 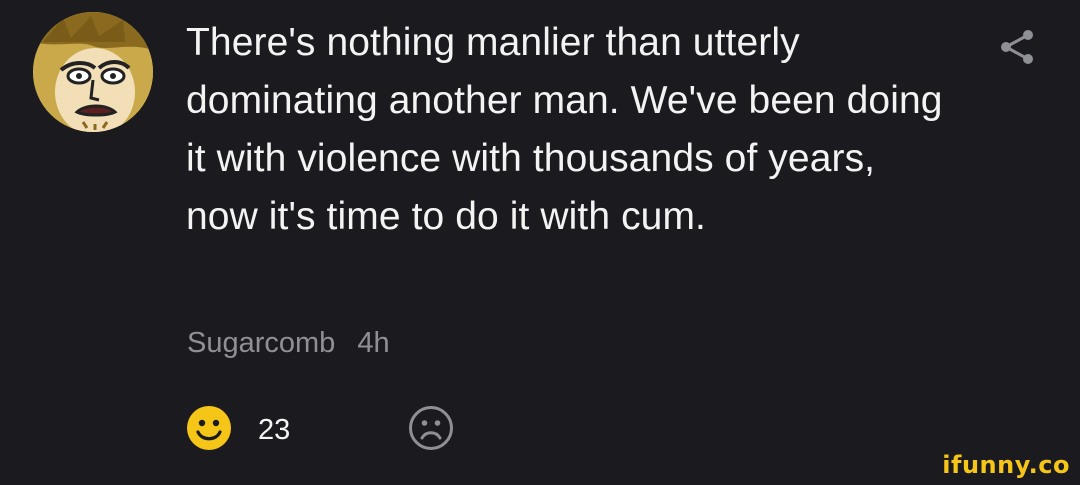 I want to click on comment-meta: Sugarcomb 4h, so click(x=288, y=343).